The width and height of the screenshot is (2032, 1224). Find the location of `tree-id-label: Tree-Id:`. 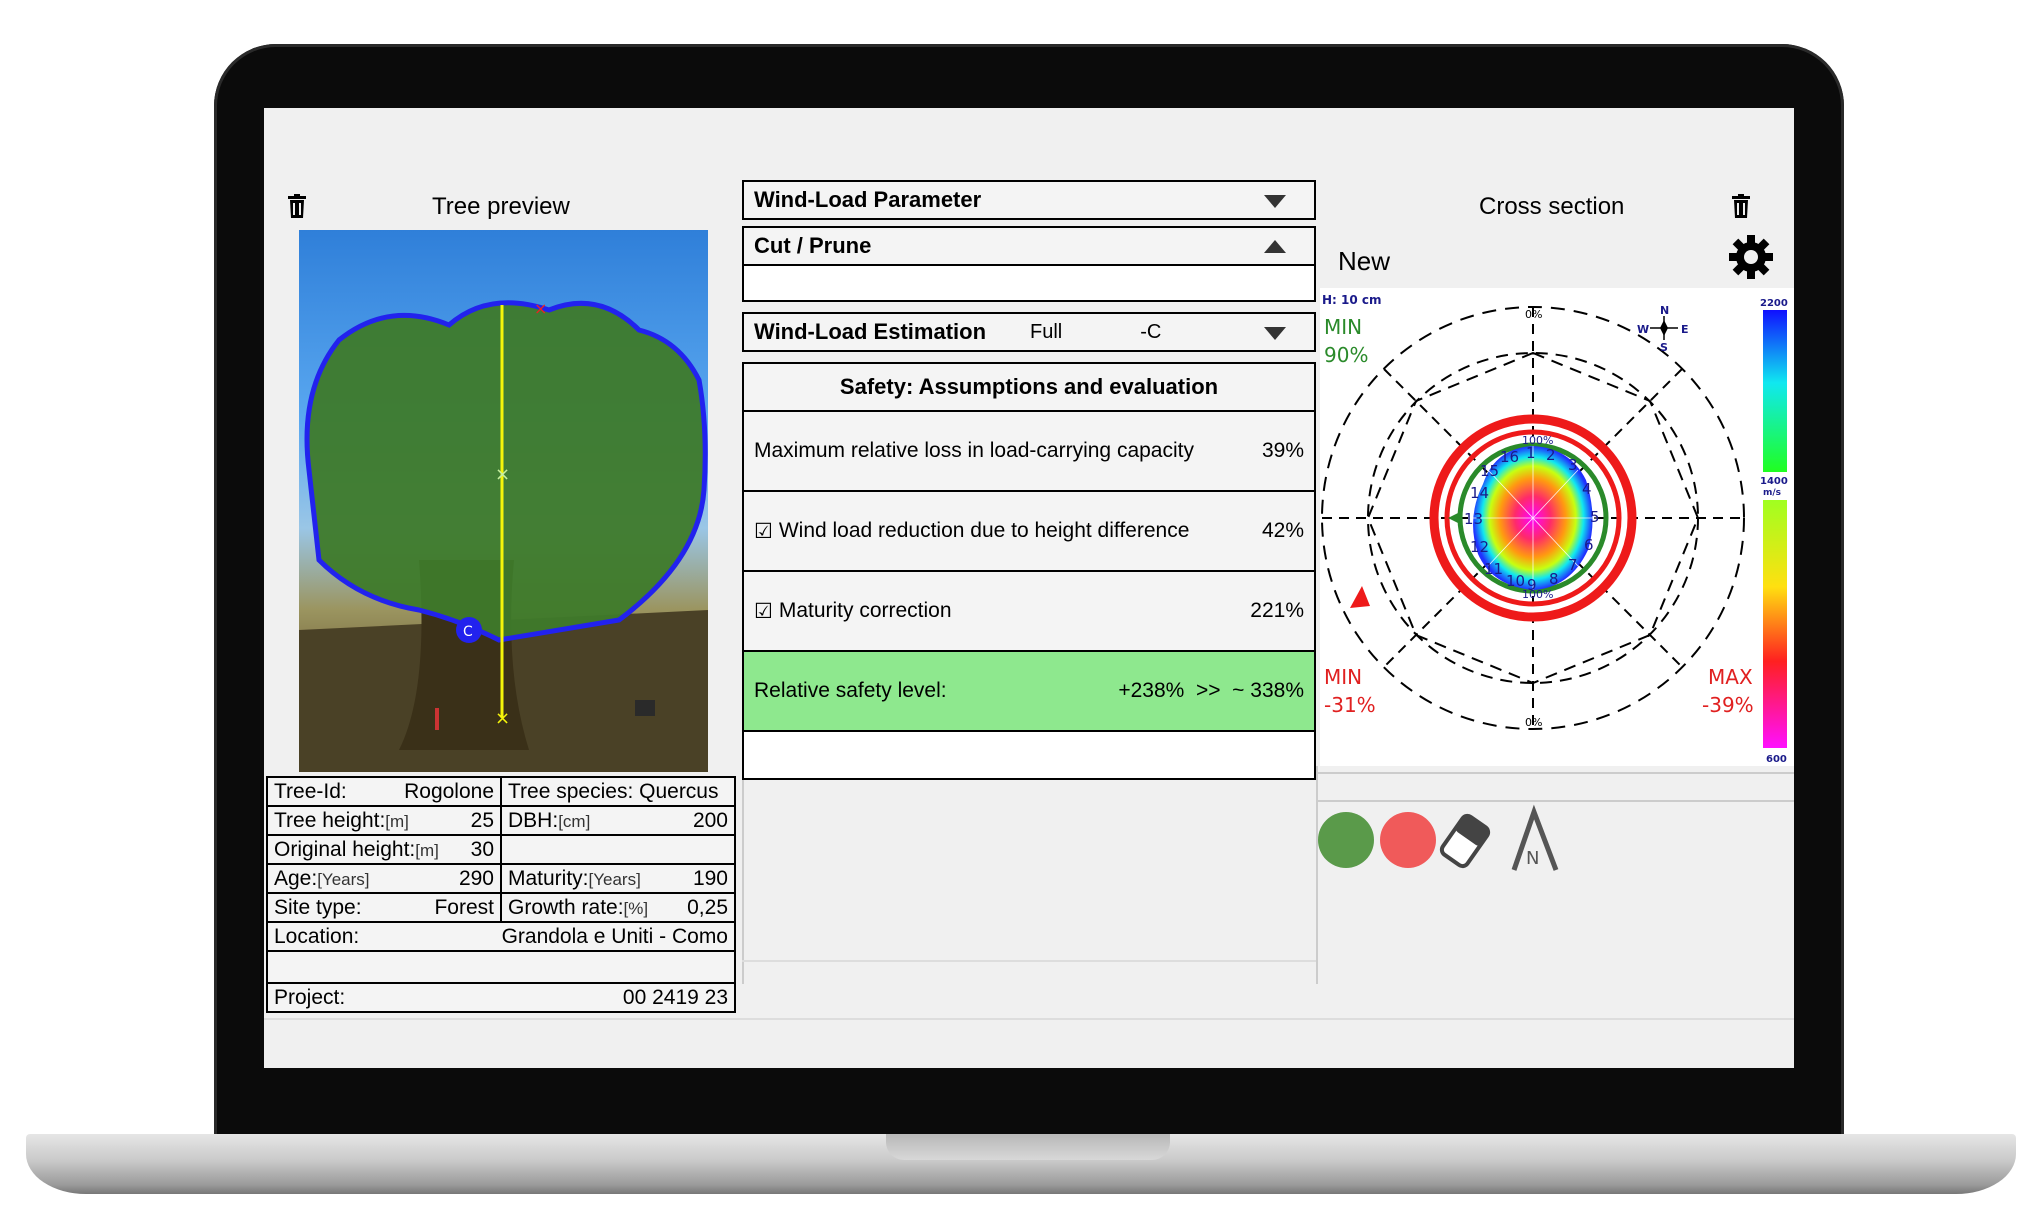

tree-id-label: Tree-Id: is located at coordinates (310, 791).